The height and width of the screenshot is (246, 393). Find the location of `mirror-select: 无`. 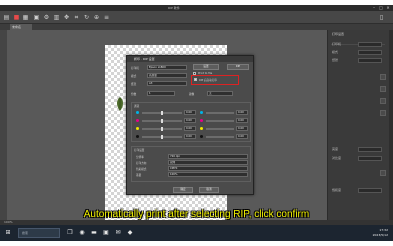

mirror-select: 无 is located at coordinates (220, 93).